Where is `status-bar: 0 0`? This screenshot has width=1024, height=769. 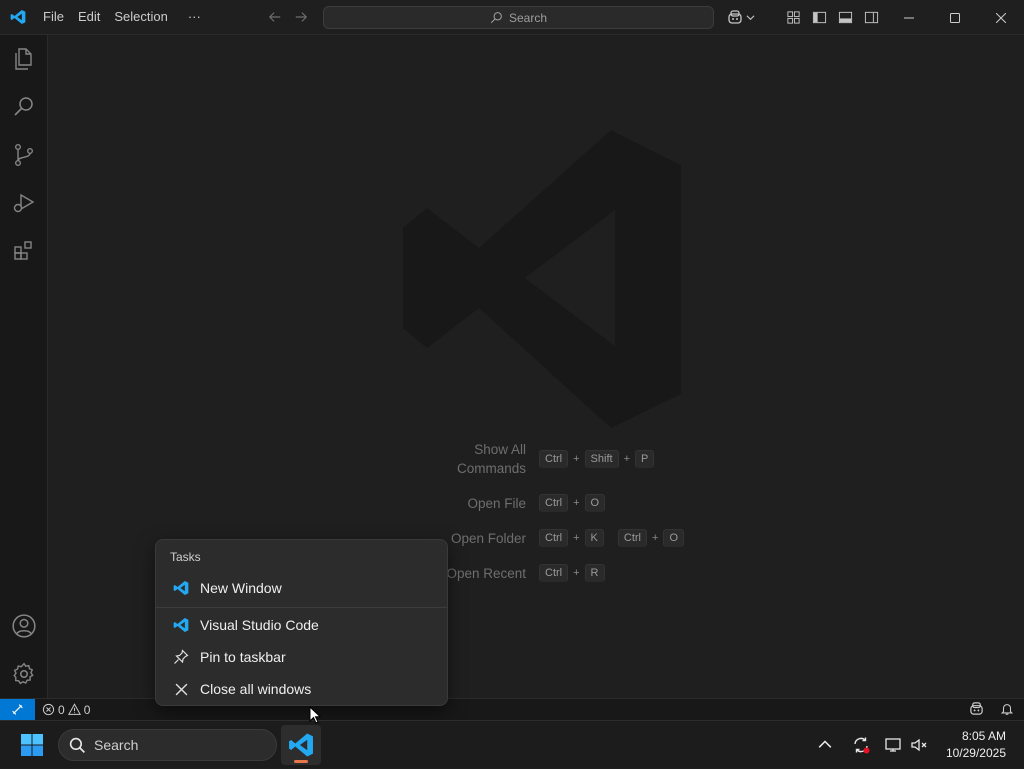
status-bar: 0 0 is located at coordinates (512, 709).